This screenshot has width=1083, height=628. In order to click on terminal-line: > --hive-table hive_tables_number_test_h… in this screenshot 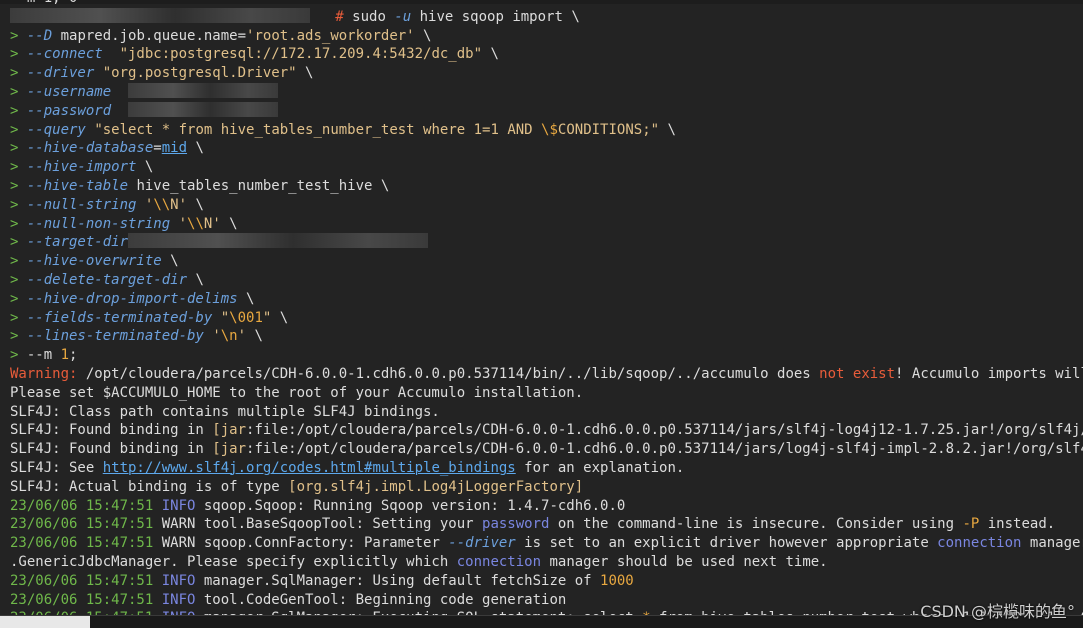, I will do `click(546, 186)`.